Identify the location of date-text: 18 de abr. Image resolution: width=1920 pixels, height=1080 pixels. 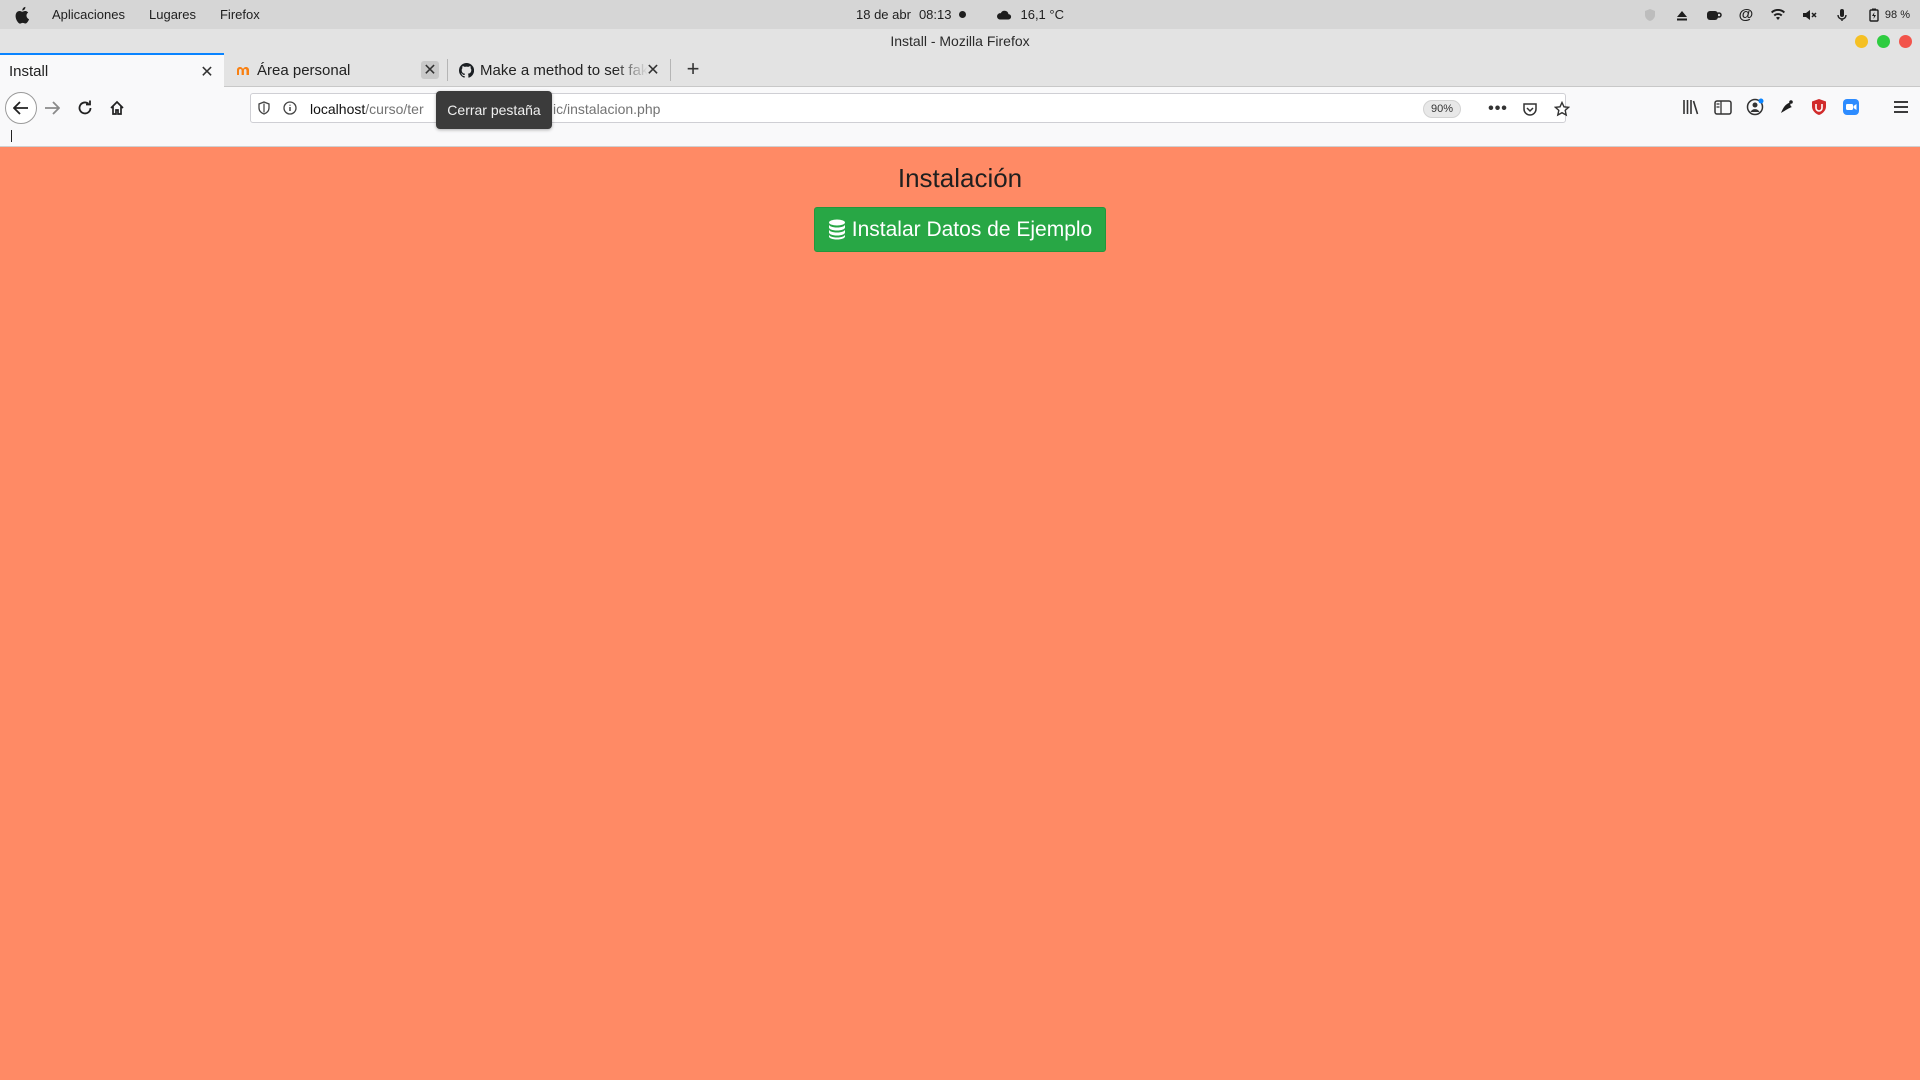
(883, 14).